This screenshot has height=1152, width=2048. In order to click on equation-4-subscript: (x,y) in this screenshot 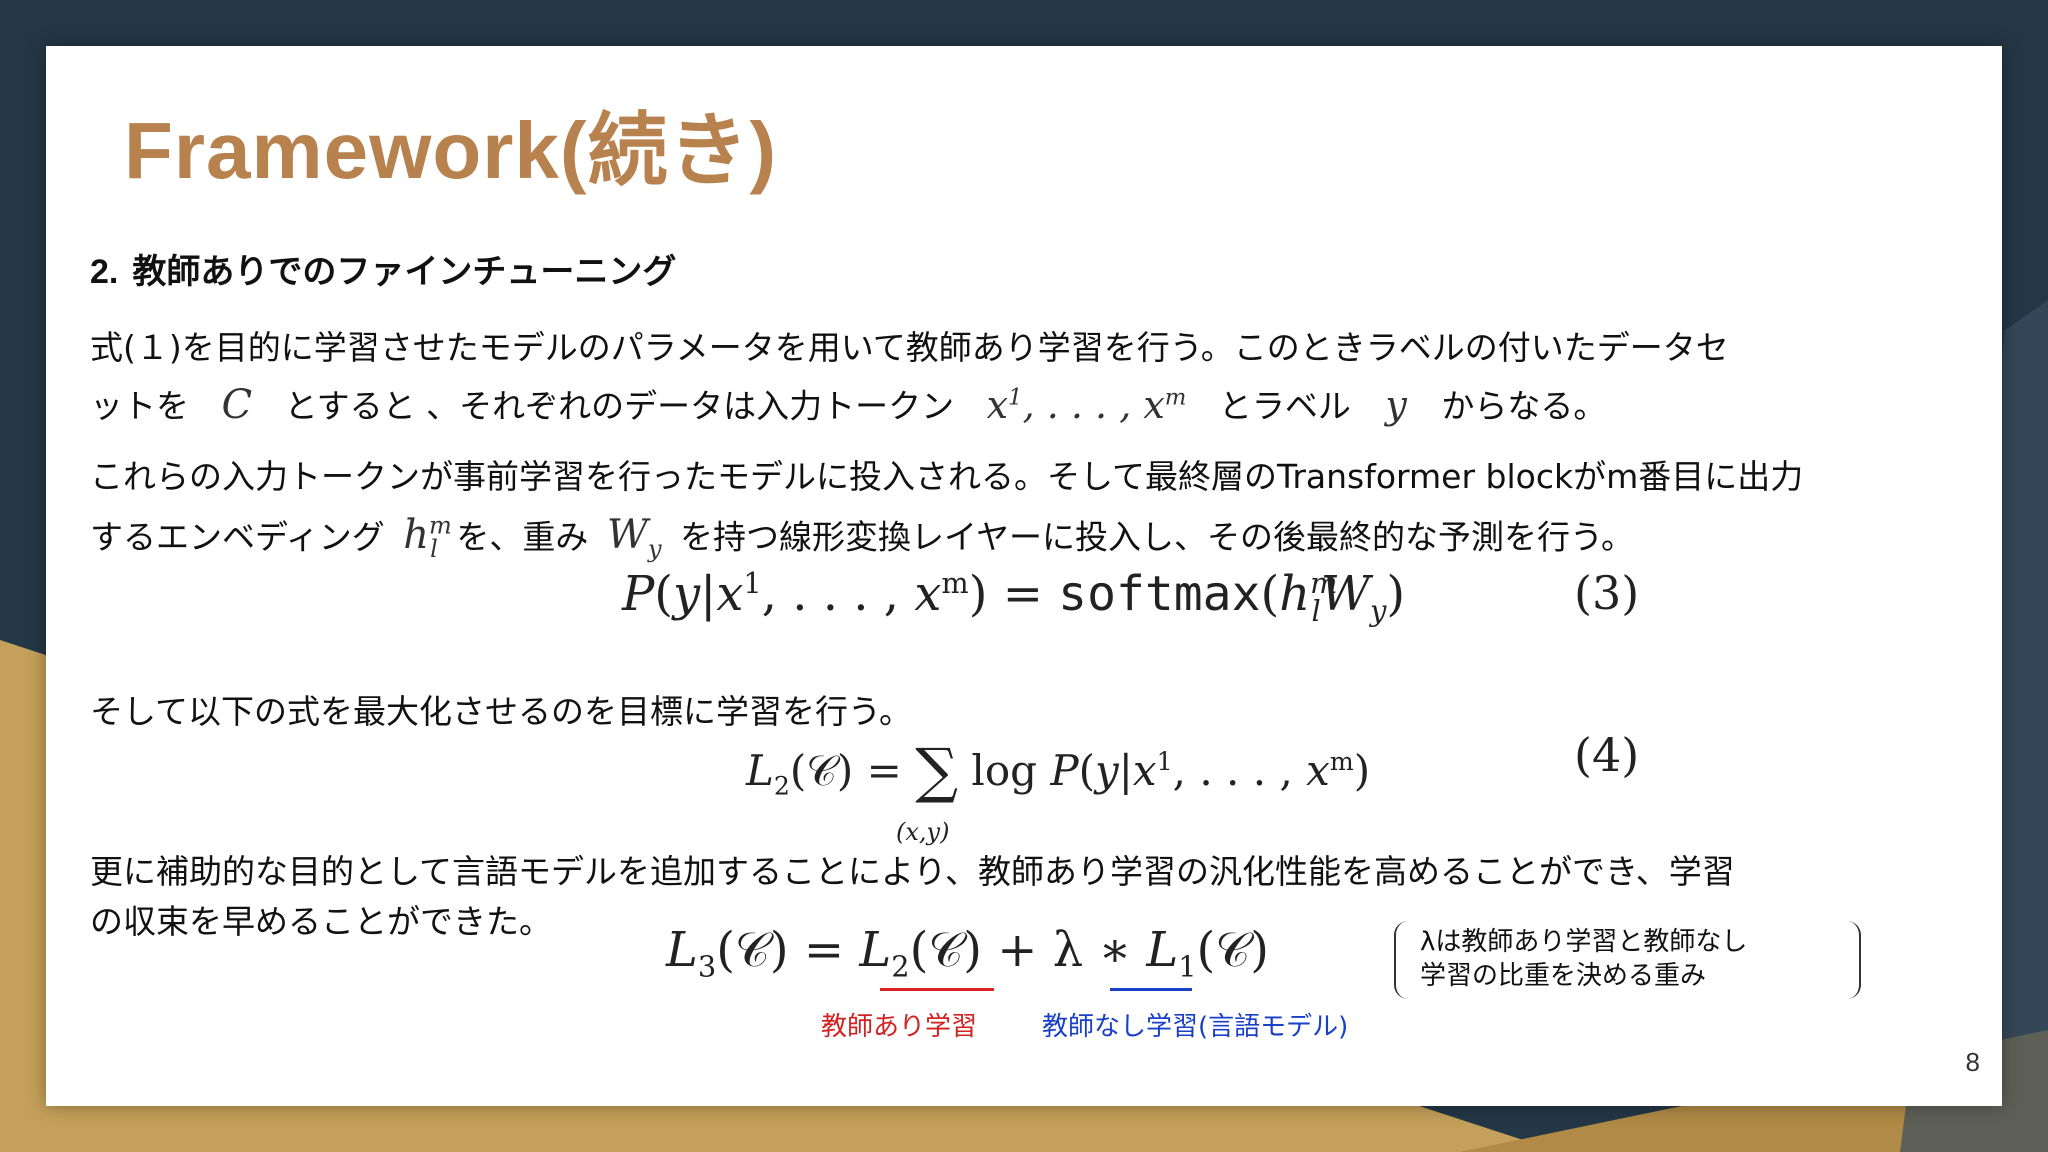, I will do `click(923, 832)`.